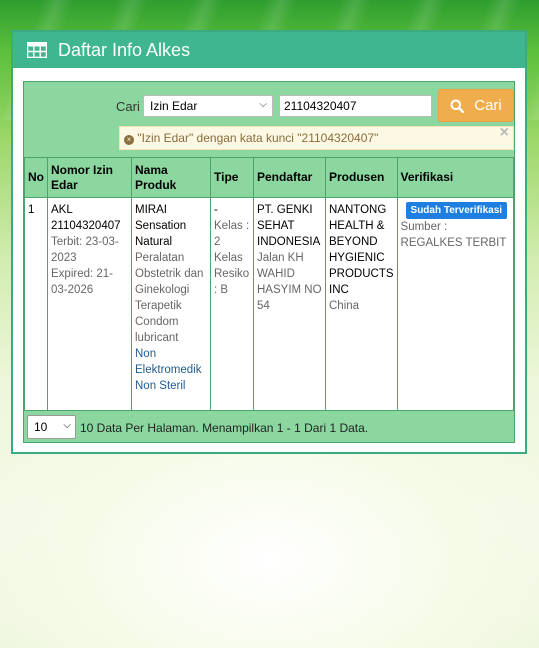  What do you see at coordinates (453, 235) in the screenshot?
I see `verification-source: Sumber : REGALKES TERBIT` at bounding box center [453, 235].